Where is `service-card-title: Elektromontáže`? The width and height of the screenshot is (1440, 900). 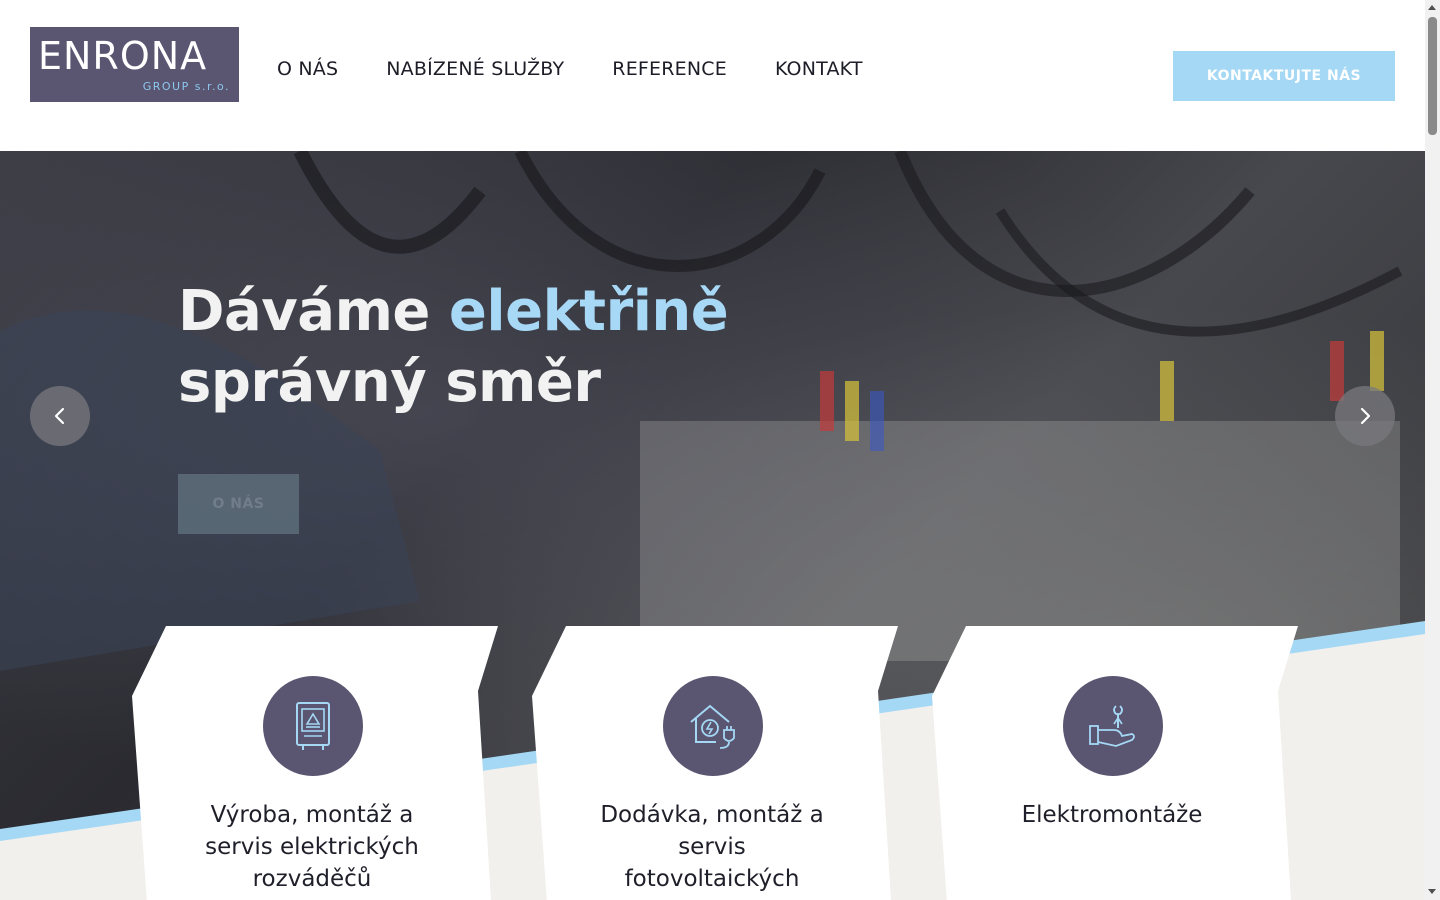
service-card-title: Elektromontáže is located at coordinates (1112, 815).